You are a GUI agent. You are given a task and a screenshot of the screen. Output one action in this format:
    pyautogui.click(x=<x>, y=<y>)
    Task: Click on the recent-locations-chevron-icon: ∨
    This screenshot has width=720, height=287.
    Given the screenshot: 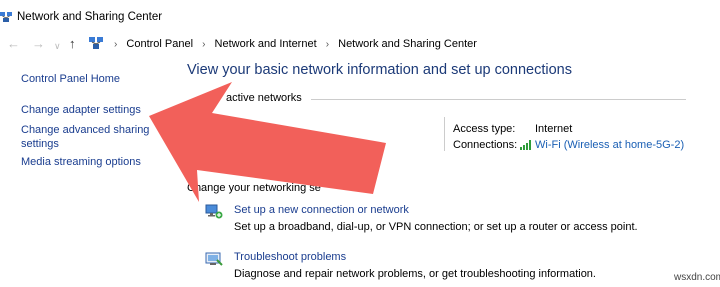 What is the action you would take?
    pyautogui.click(x=57, y=46)
    